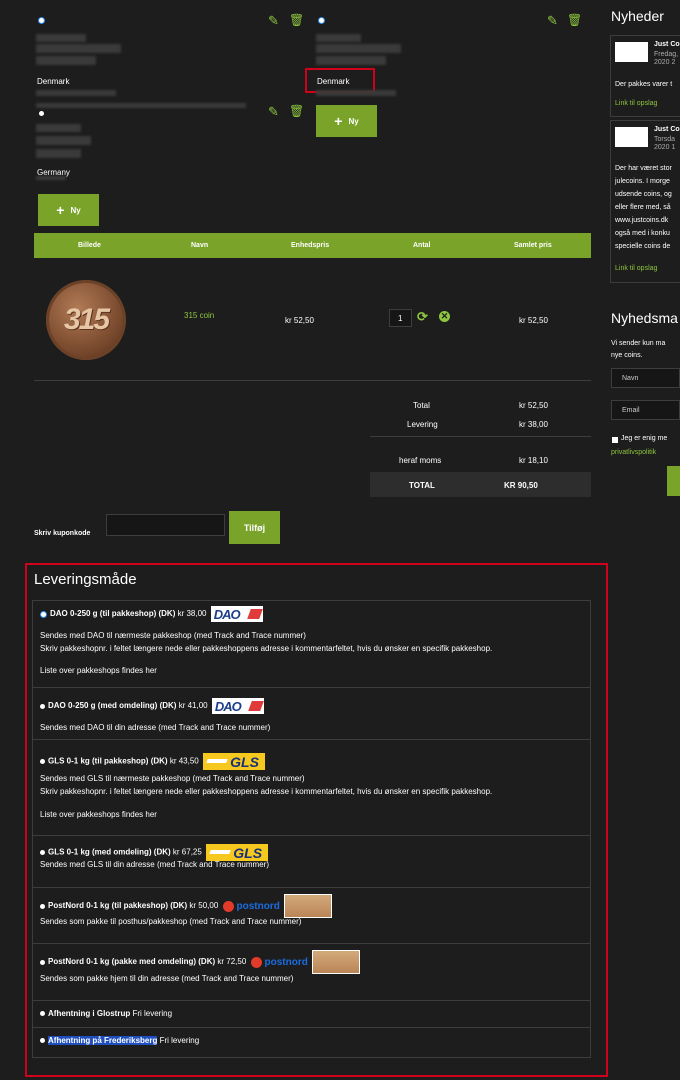 The width and height of the screenshot is (680, 1080). What do you see at coordinates (400, 318) in the screenshot?
I see `quantity-input: 1` at bounding box center [400, 318].